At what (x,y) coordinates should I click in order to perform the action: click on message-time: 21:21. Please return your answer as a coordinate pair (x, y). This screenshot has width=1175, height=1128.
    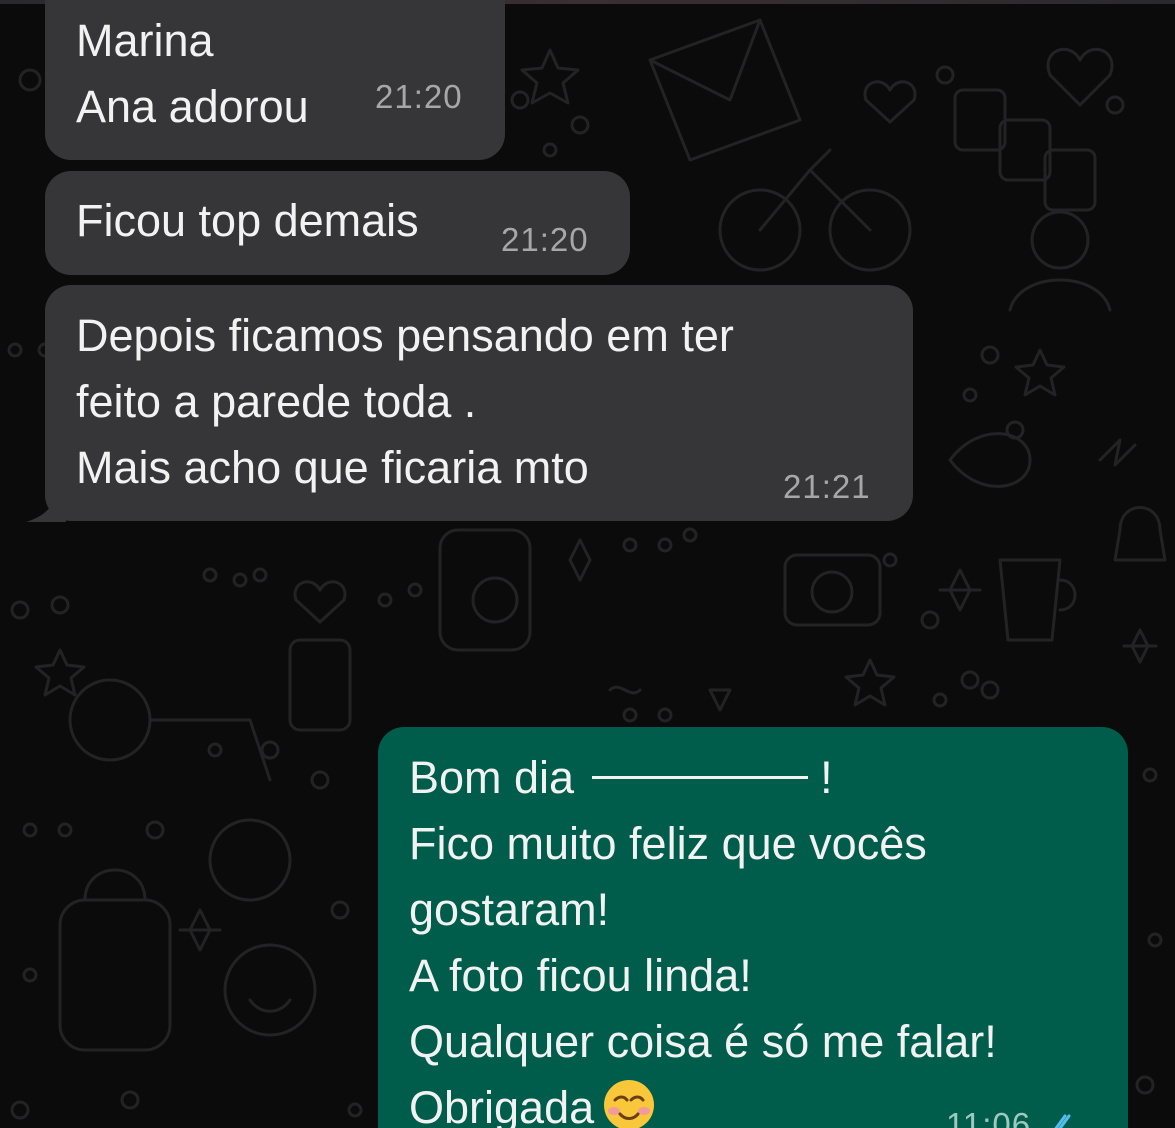
    Looking at the image, I should click on (827, 486).